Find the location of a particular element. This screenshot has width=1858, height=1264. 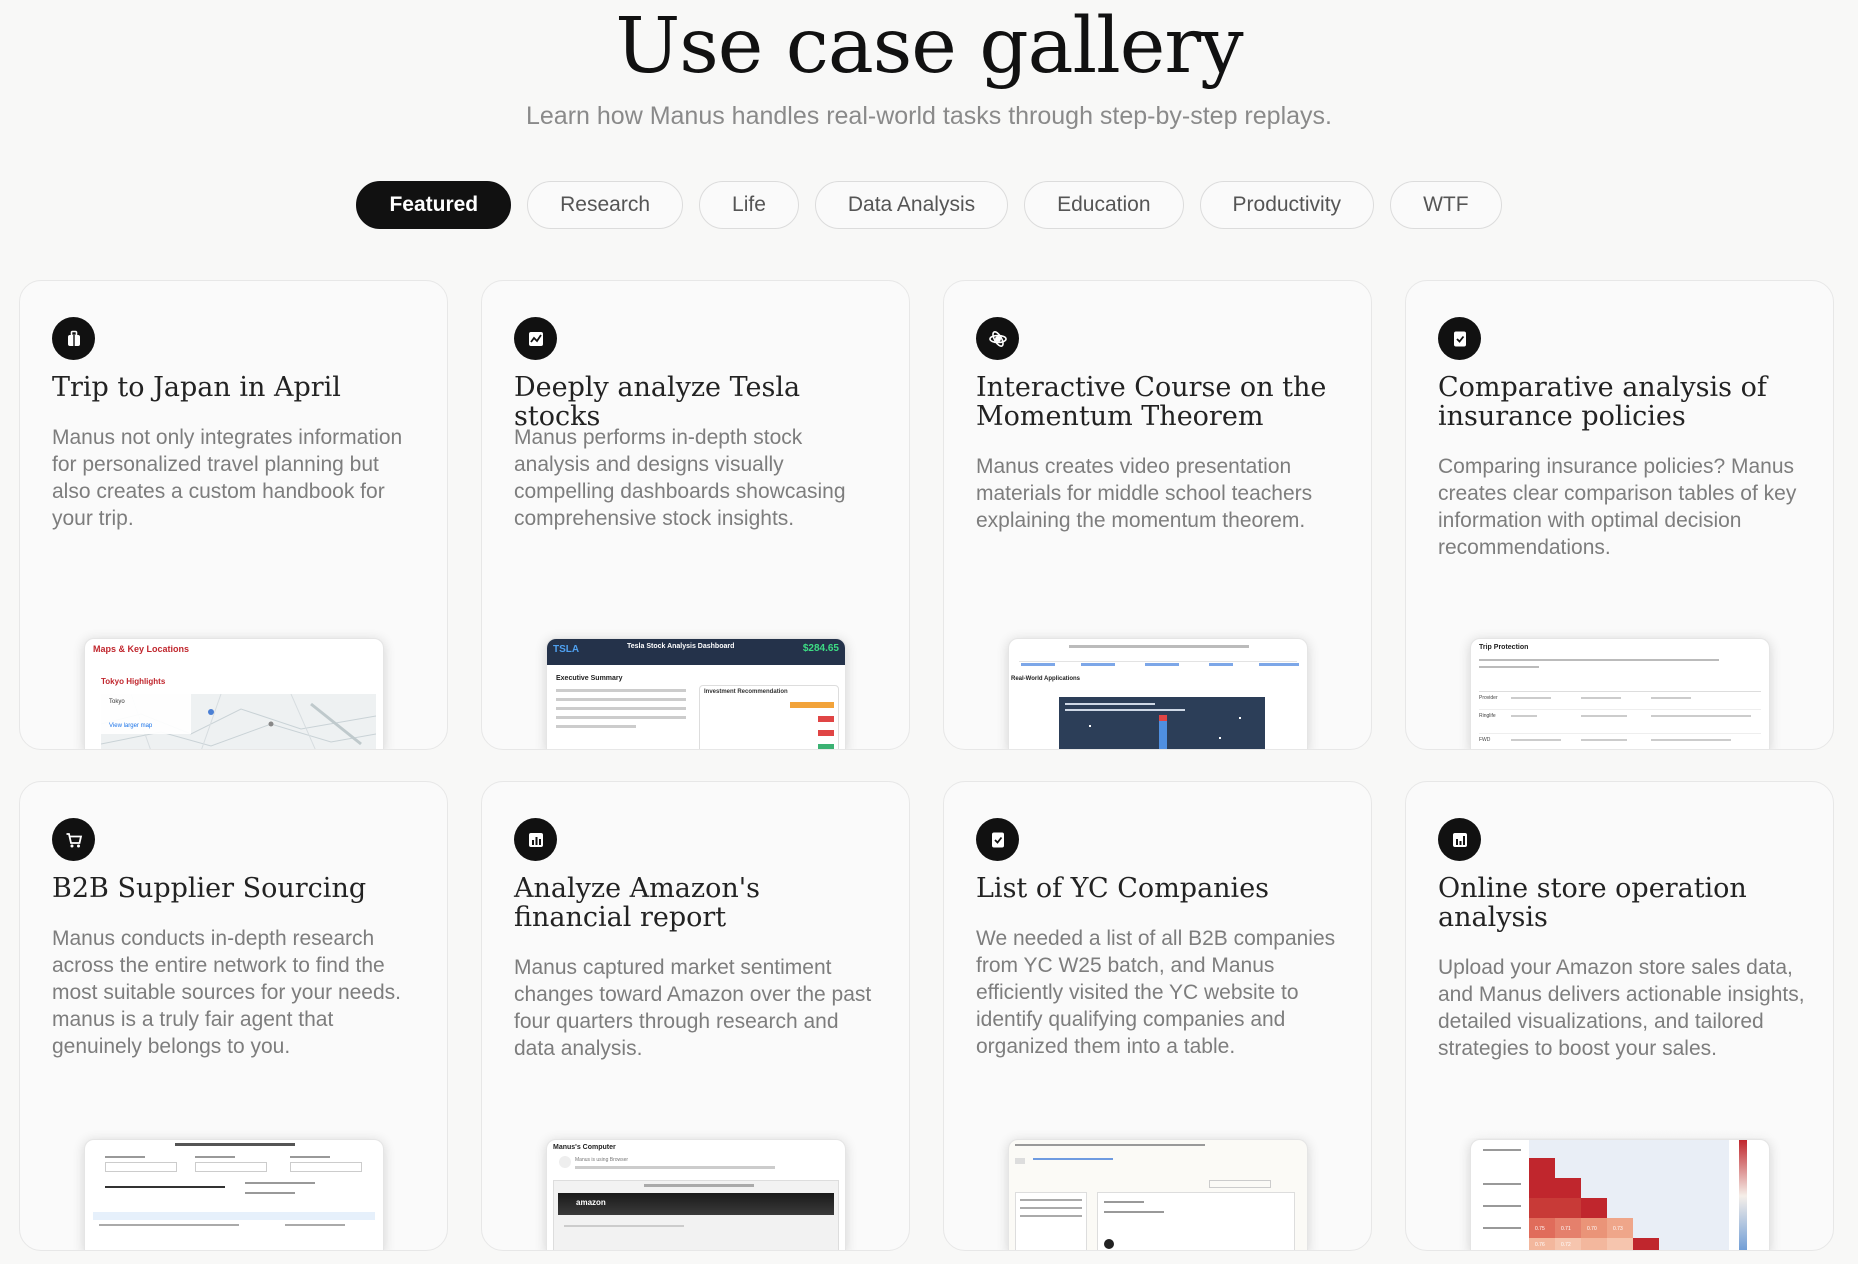

page-title: Use case gallery is located at coordinates (929, 46).